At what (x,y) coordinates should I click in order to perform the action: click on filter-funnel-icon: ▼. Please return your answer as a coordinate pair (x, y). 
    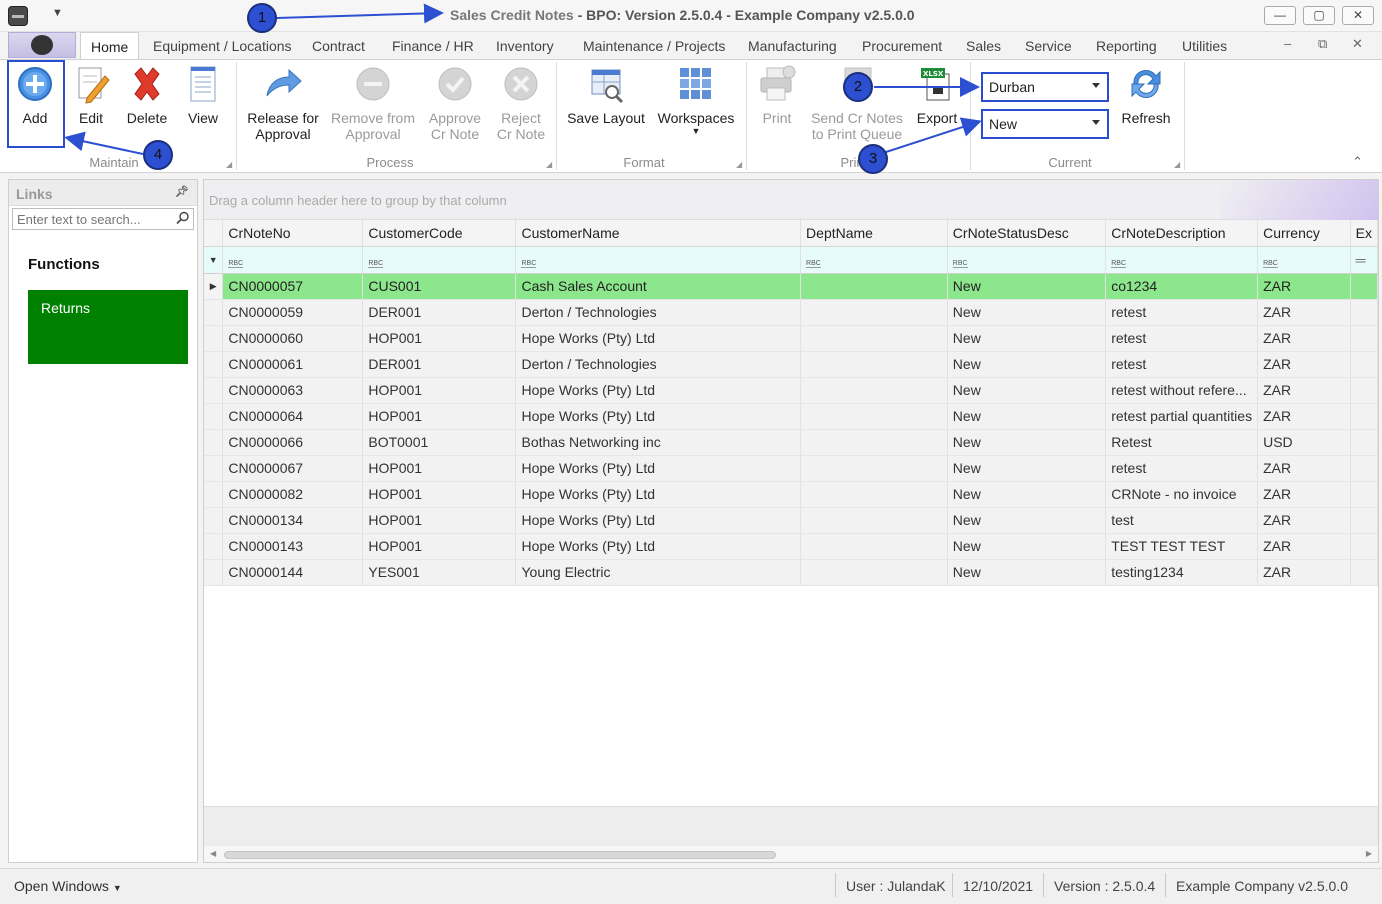
    Looking at the image, I should click on (214, 260).